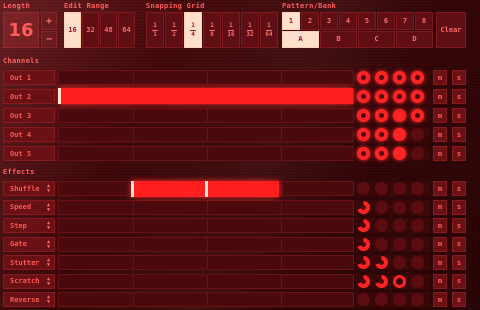 Image resolution: width=480 pixels, height=310 pixels. I want to click on pattern-6-button: 6, so click(386, 21).